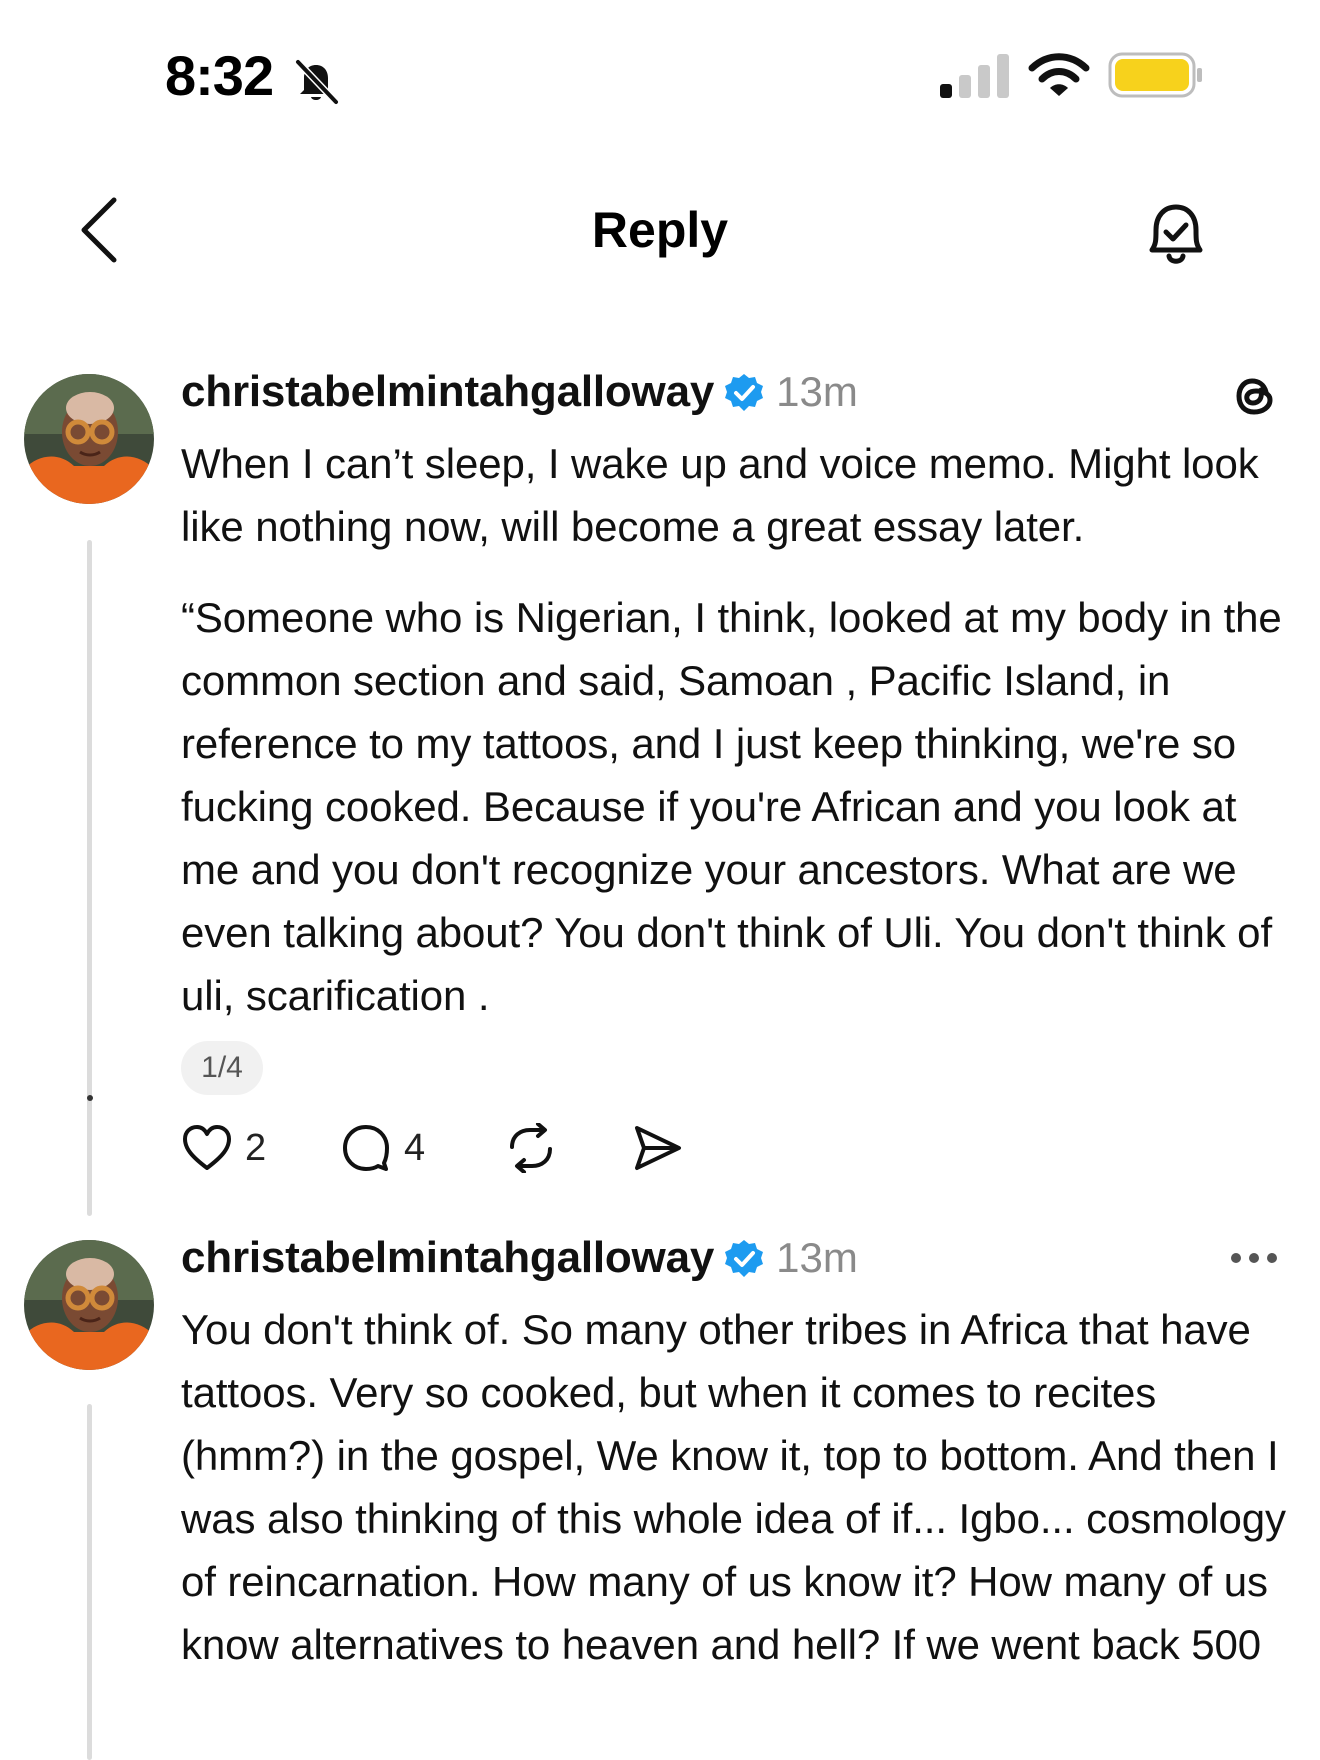  I want to click on like-button: 2, so click(223, 1148).